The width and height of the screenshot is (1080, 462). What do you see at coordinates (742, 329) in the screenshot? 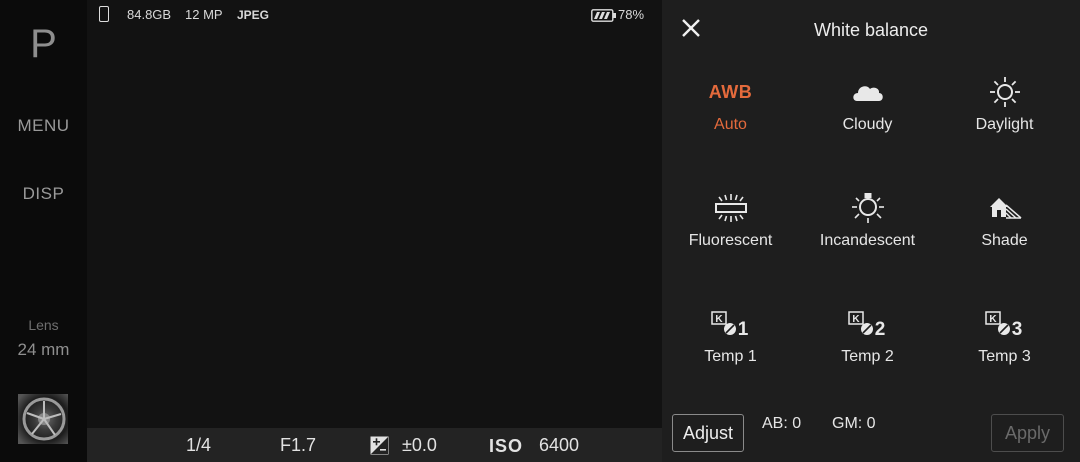
I see `svg-text: 1` at bounding box center [742, 329].